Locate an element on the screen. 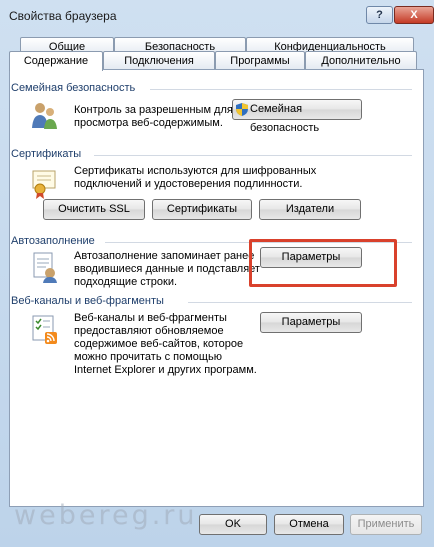 This screenshot has height=547, width=434. title-bar: Свойства браузера ? X is located at coordinates (217, 16).